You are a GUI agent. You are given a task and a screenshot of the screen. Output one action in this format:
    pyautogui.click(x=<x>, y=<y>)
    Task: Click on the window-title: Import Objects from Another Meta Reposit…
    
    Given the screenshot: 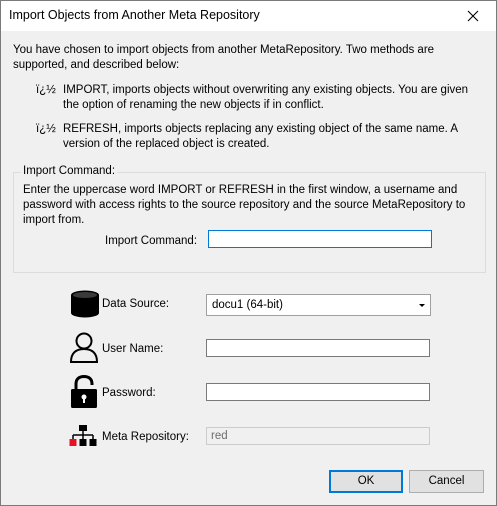 What is the action you would take?
    pyautogui.click(x=134, y=15)
    